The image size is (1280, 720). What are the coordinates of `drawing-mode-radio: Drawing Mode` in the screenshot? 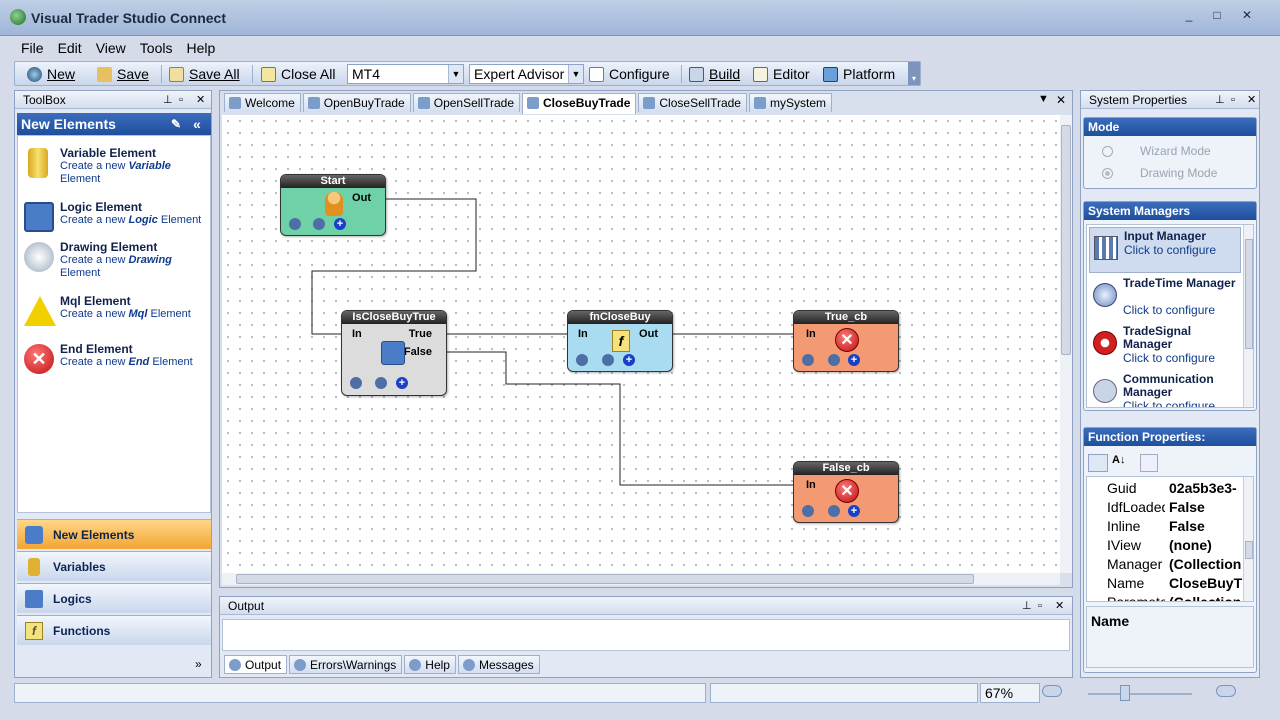 It's located at (1159, 173).